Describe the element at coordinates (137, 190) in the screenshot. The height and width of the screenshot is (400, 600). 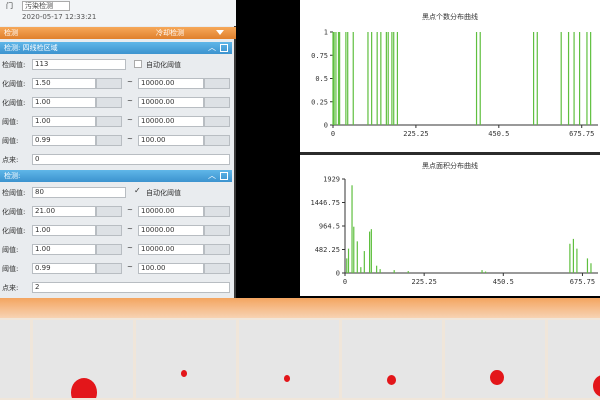
I see `check-icon: ✓` at that location.